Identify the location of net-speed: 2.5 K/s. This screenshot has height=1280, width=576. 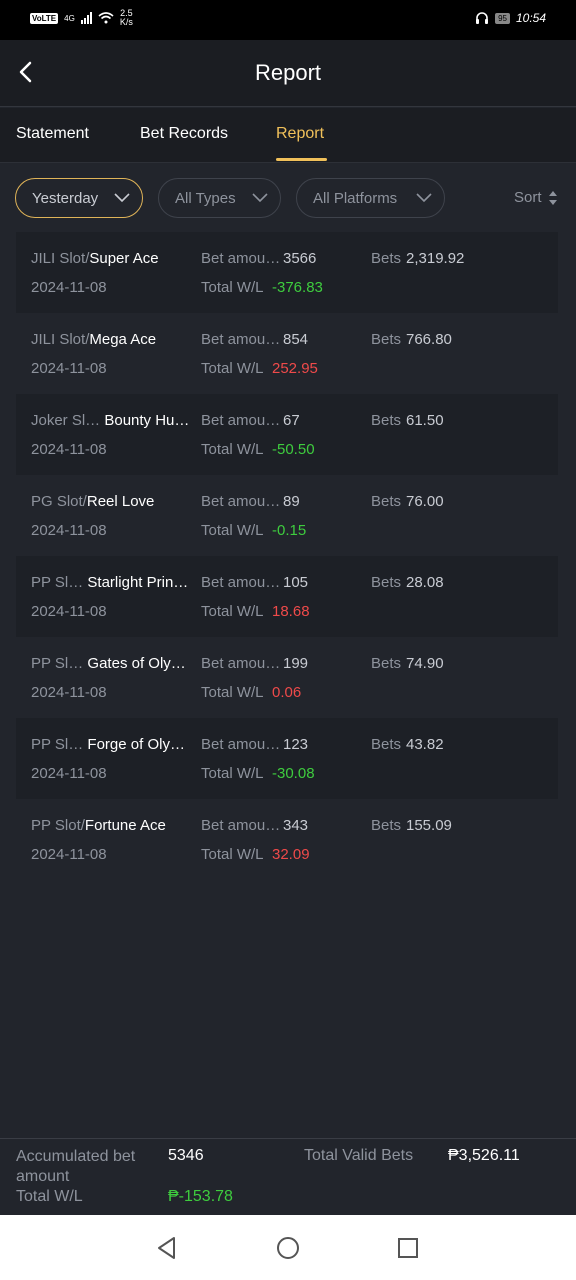
(126, 17).